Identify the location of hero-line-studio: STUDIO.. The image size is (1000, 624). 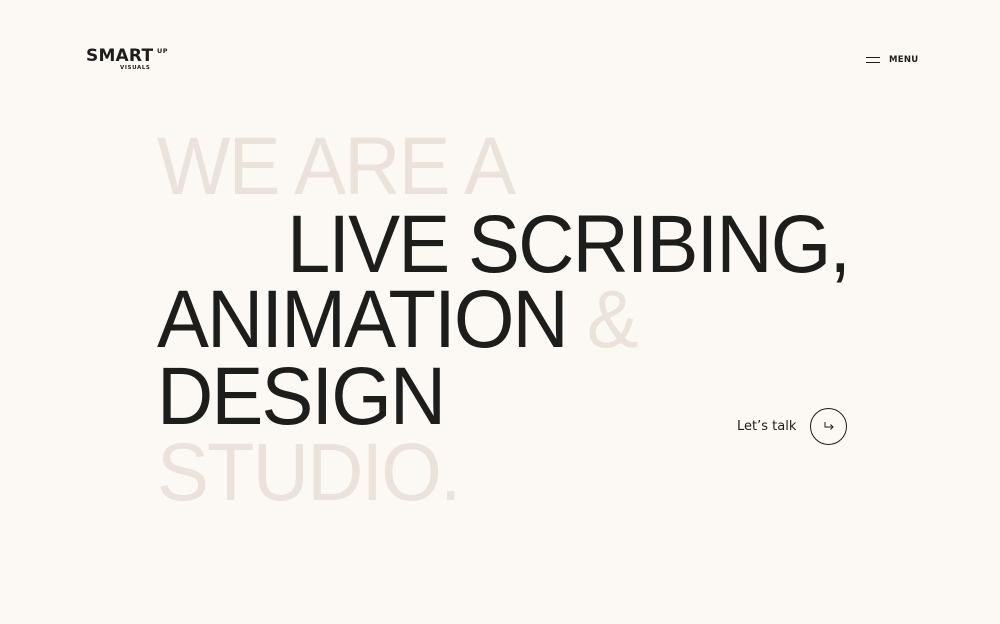
(309, 472).